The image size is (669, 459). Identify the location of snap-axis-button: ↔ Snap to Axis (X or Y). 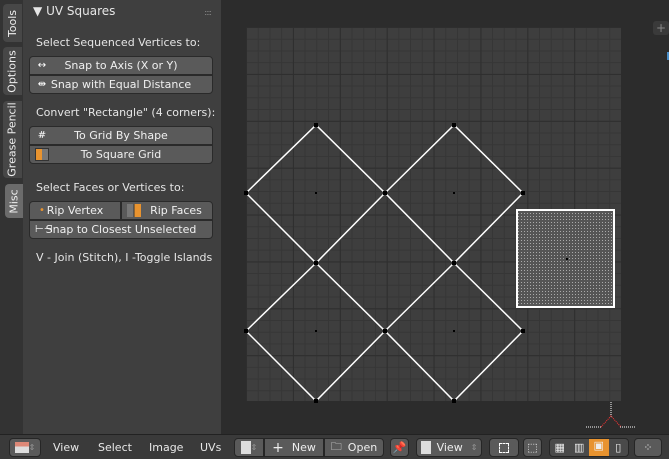
(121, 65).